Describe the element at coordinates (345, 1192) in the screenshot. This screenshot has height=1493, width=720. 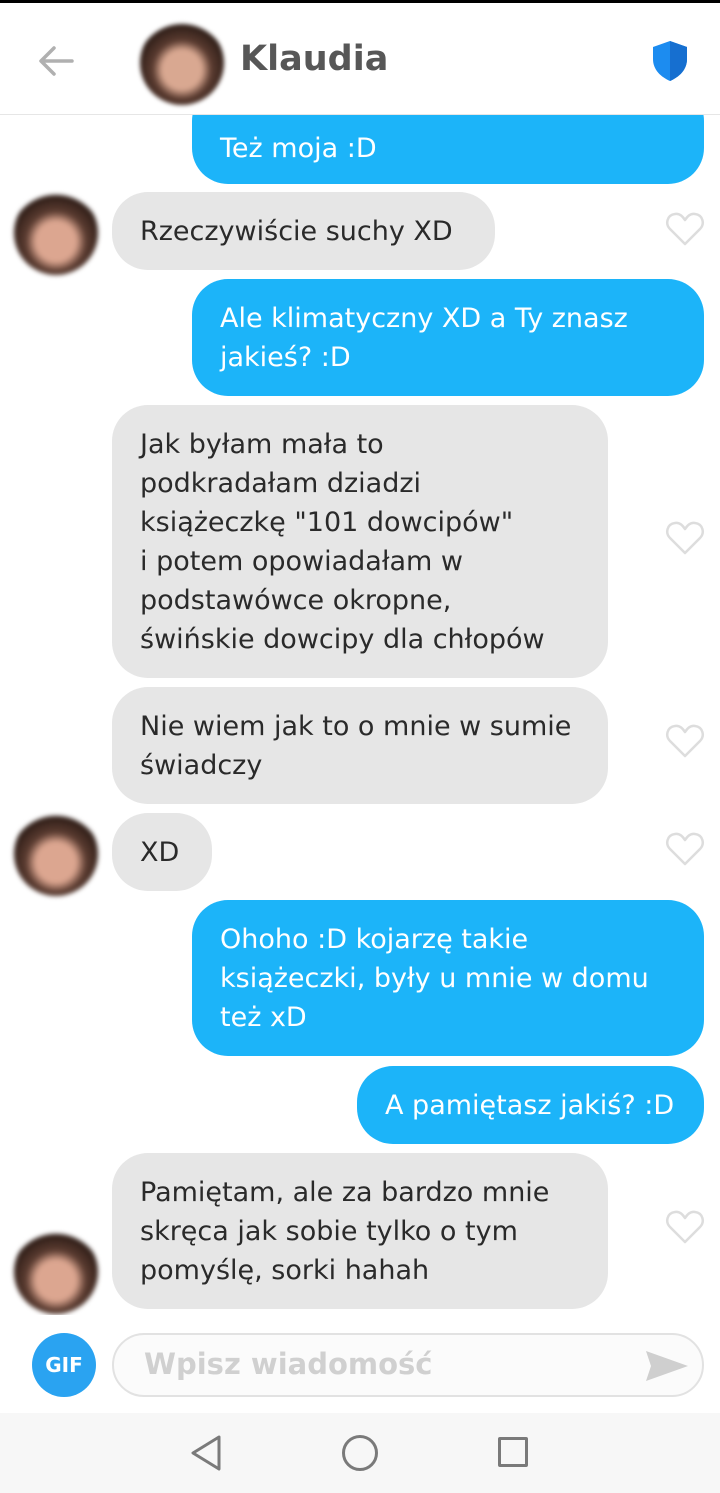
I see `message-line: Pamiętam, ale za bardzo mnie` at that location.